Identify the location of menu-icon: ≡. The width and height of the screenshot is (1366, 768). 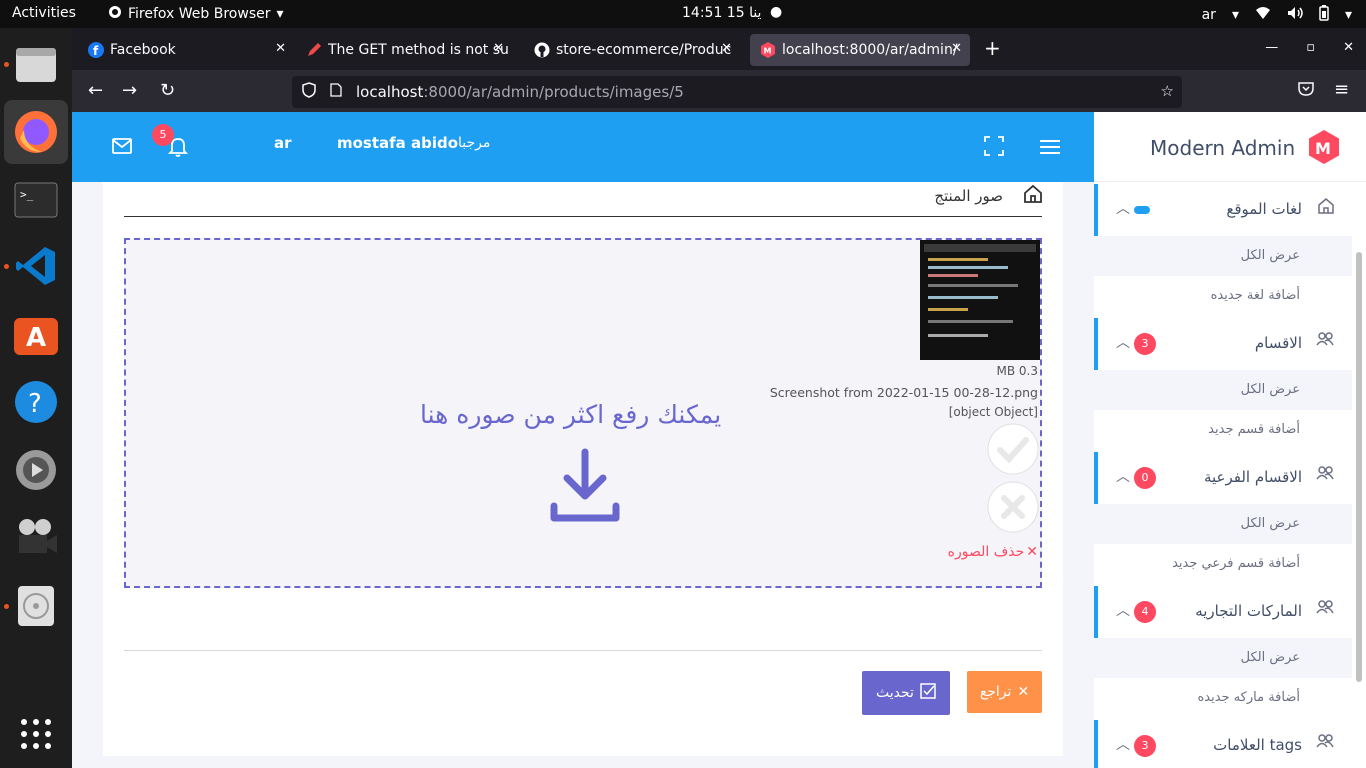
(1341, 89).